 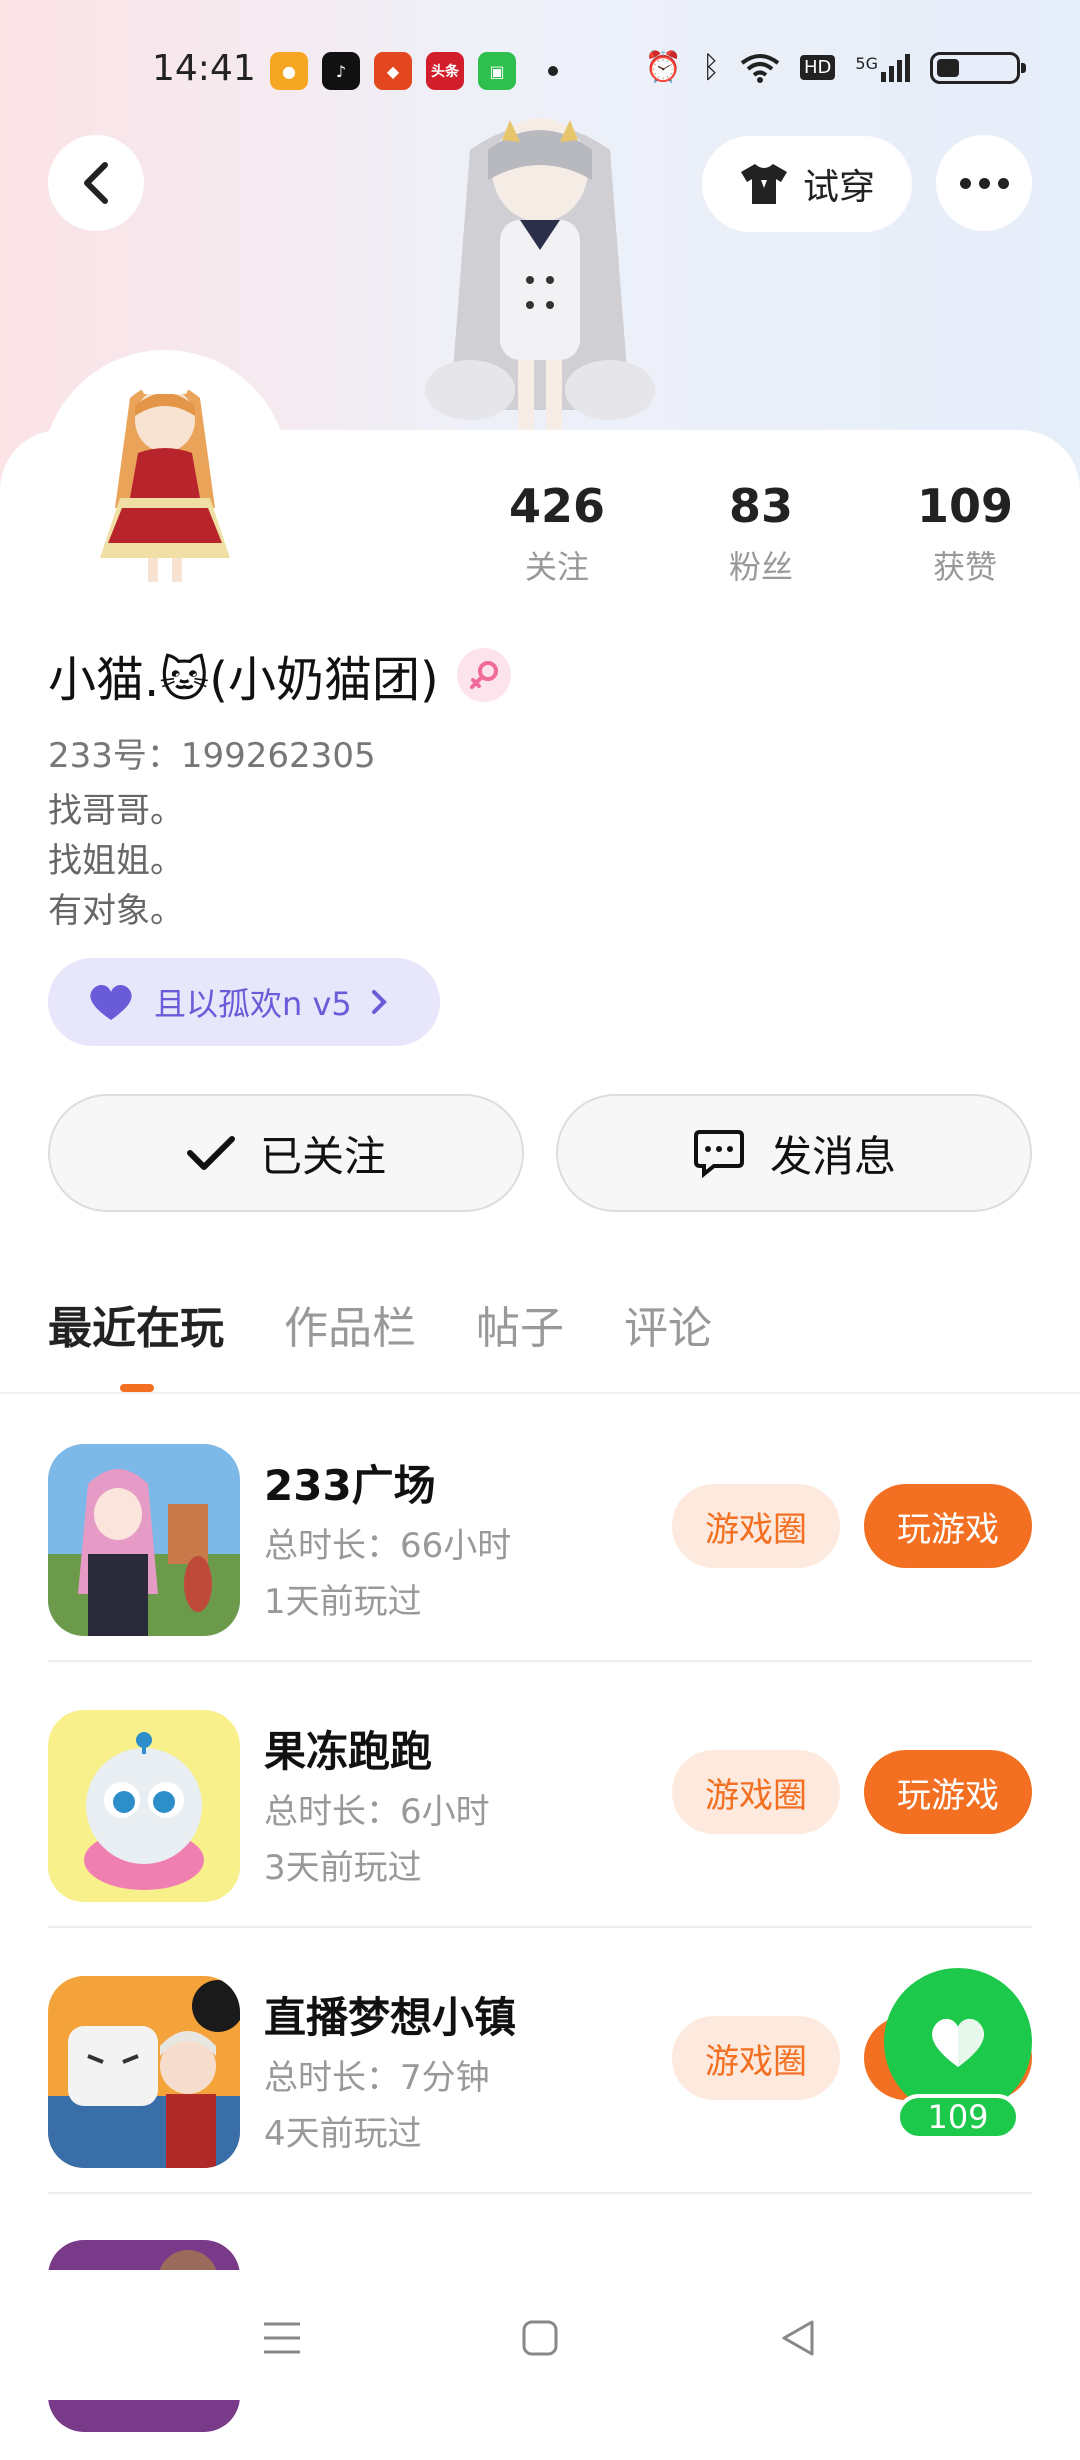 I want to click on weibo-icon: ●, so click(x=289, y=71).